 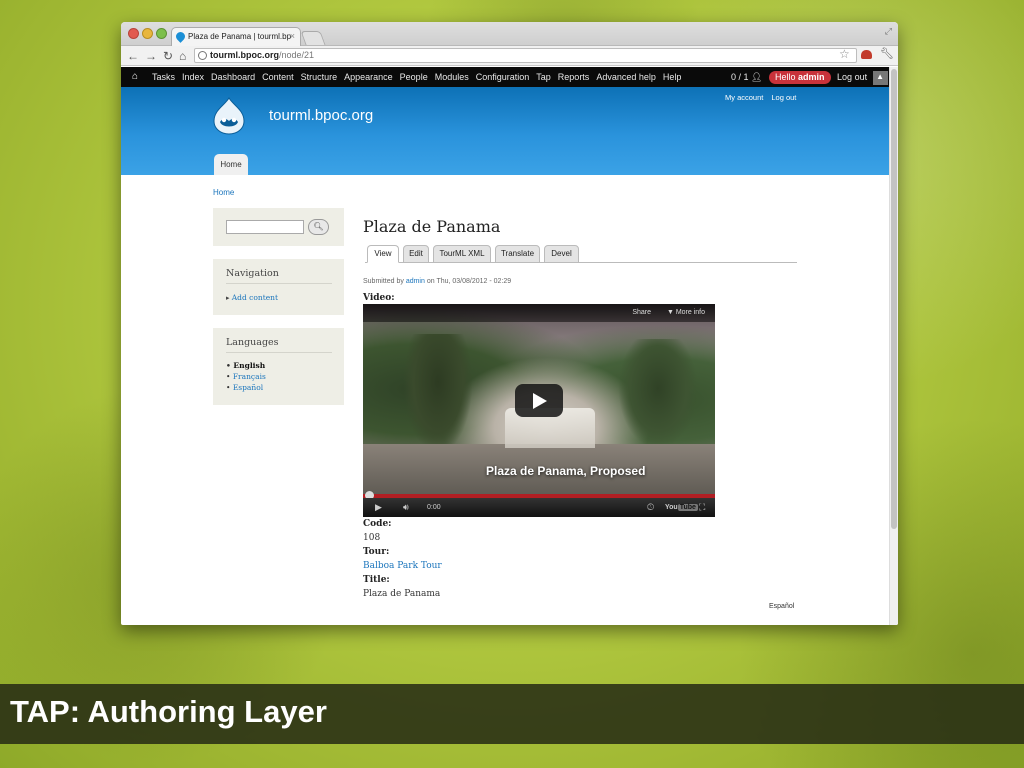 What do you see at coordinates (866, 54) in the screenshot?
I see `extension-icon` at bounding box center [866, 54].